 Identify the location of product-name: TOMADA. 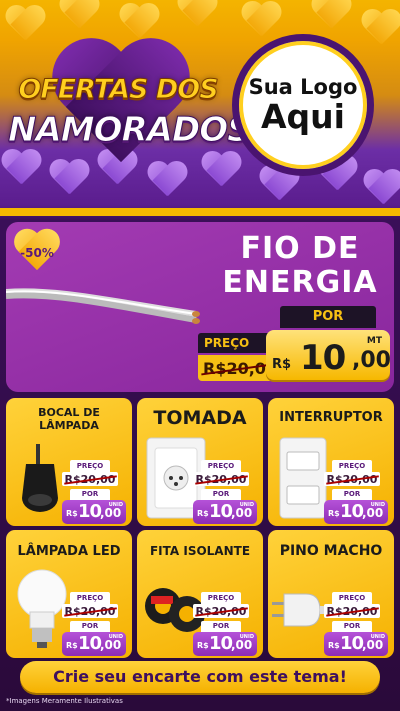
(200, 418).